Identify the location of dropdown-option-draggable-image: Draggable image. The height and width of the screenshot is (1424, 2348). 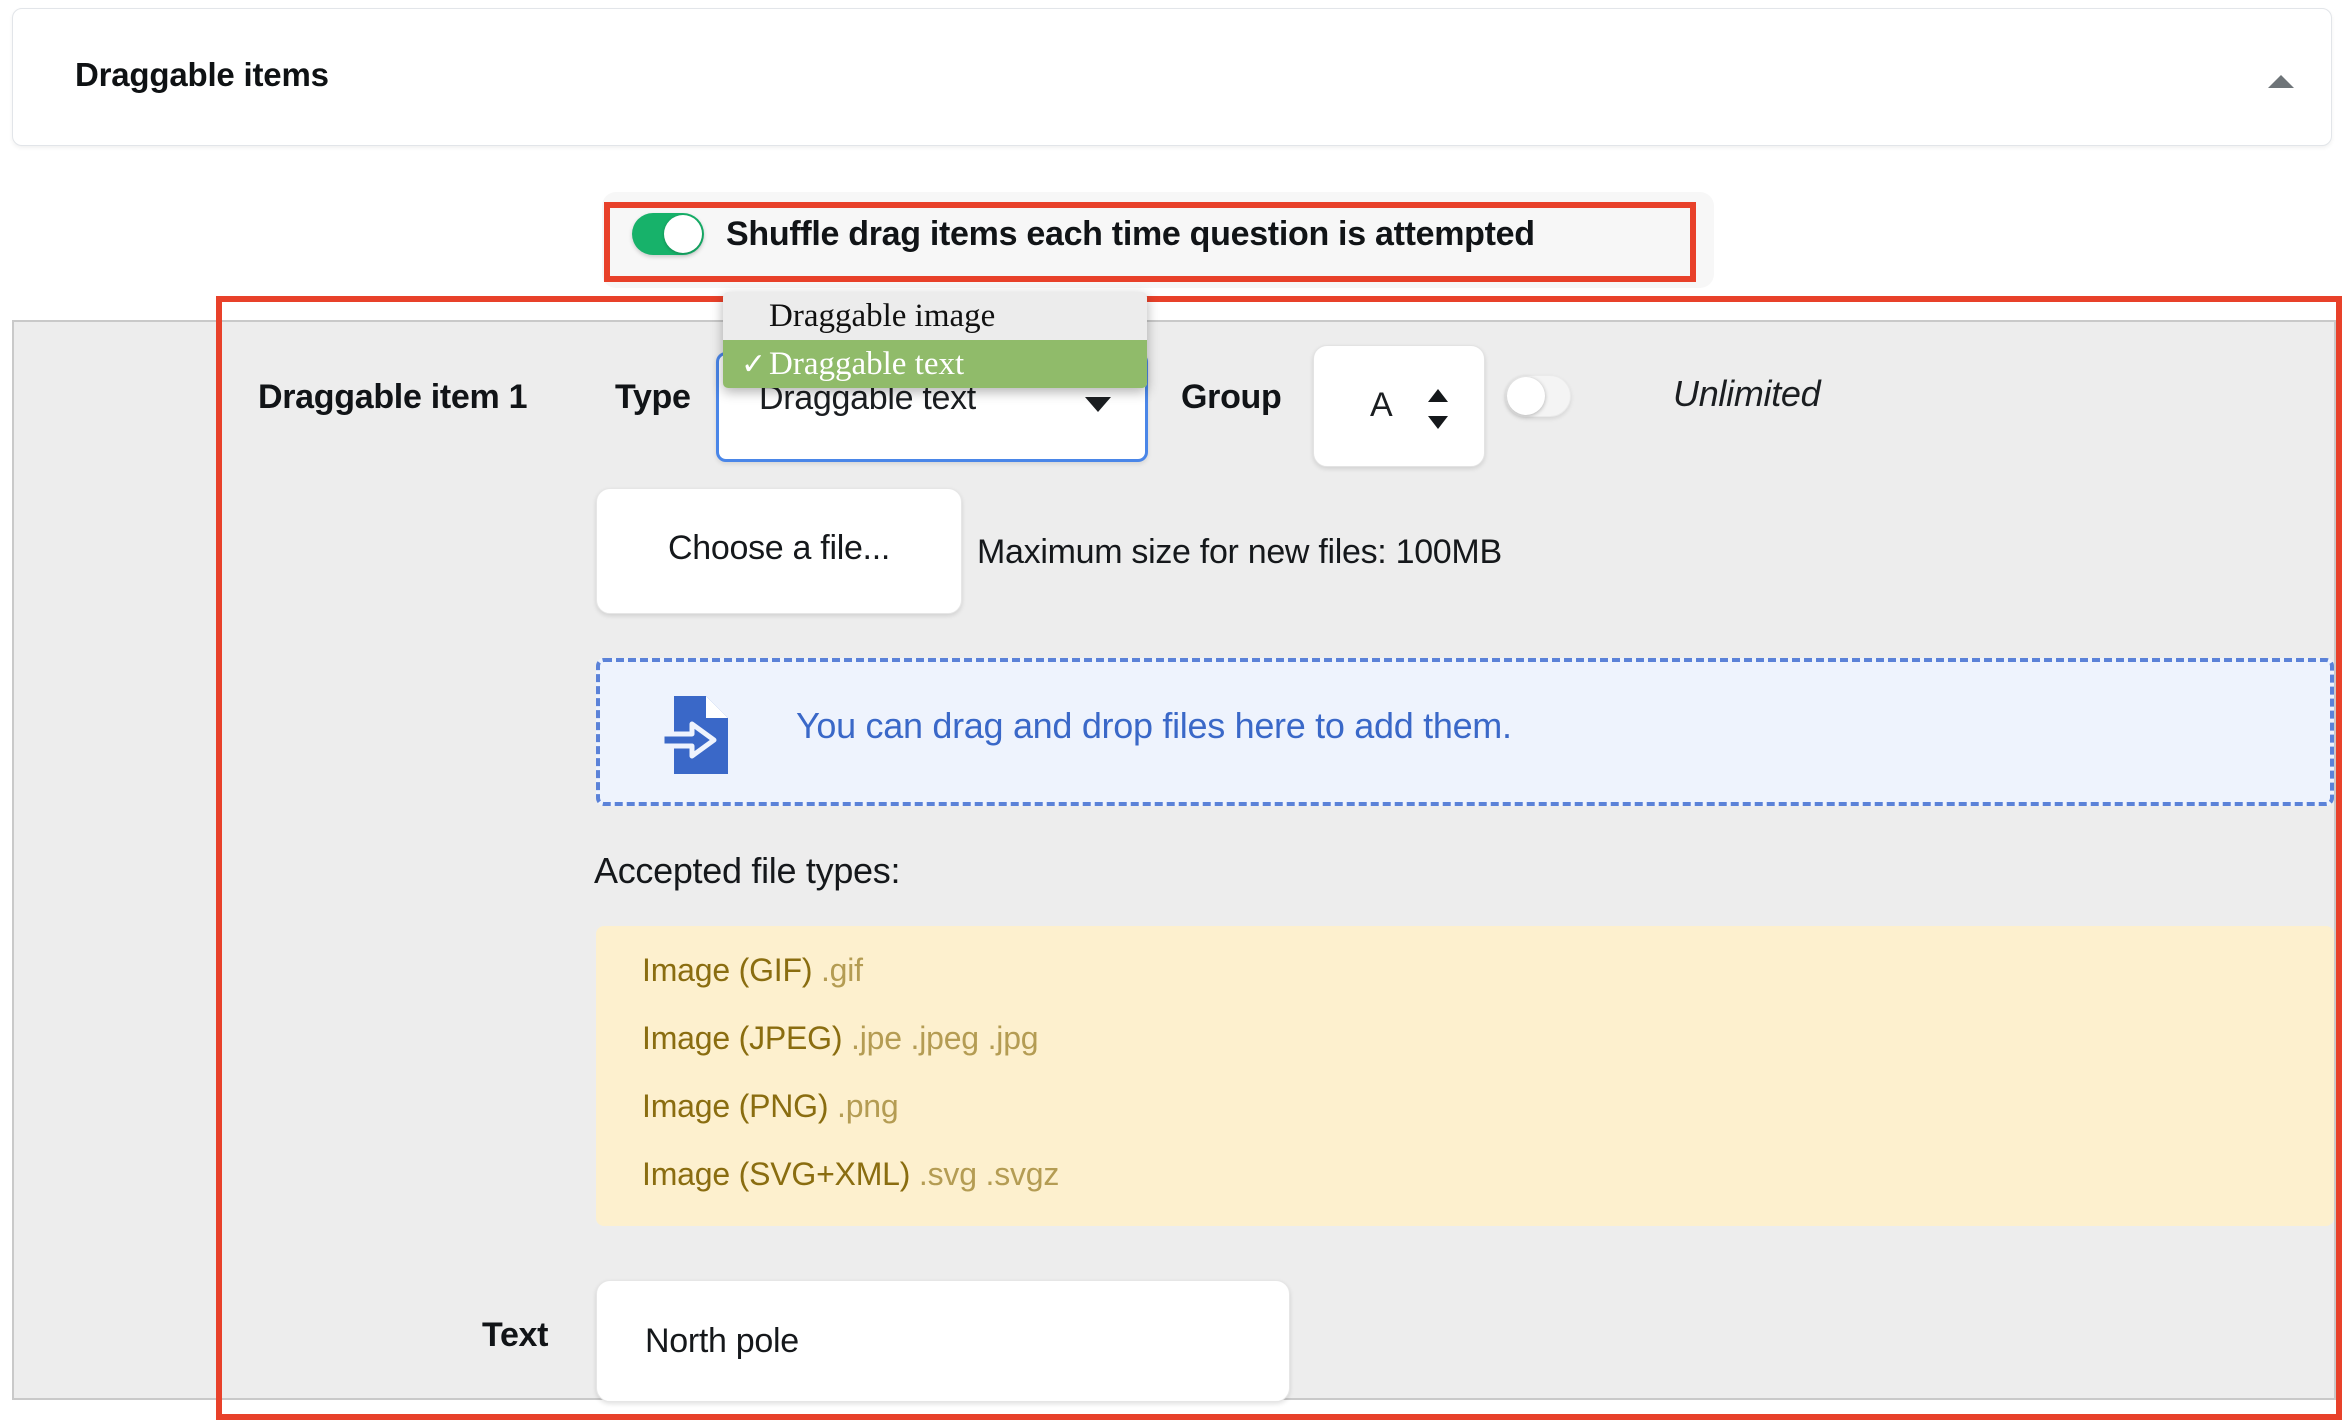
(935, 316).